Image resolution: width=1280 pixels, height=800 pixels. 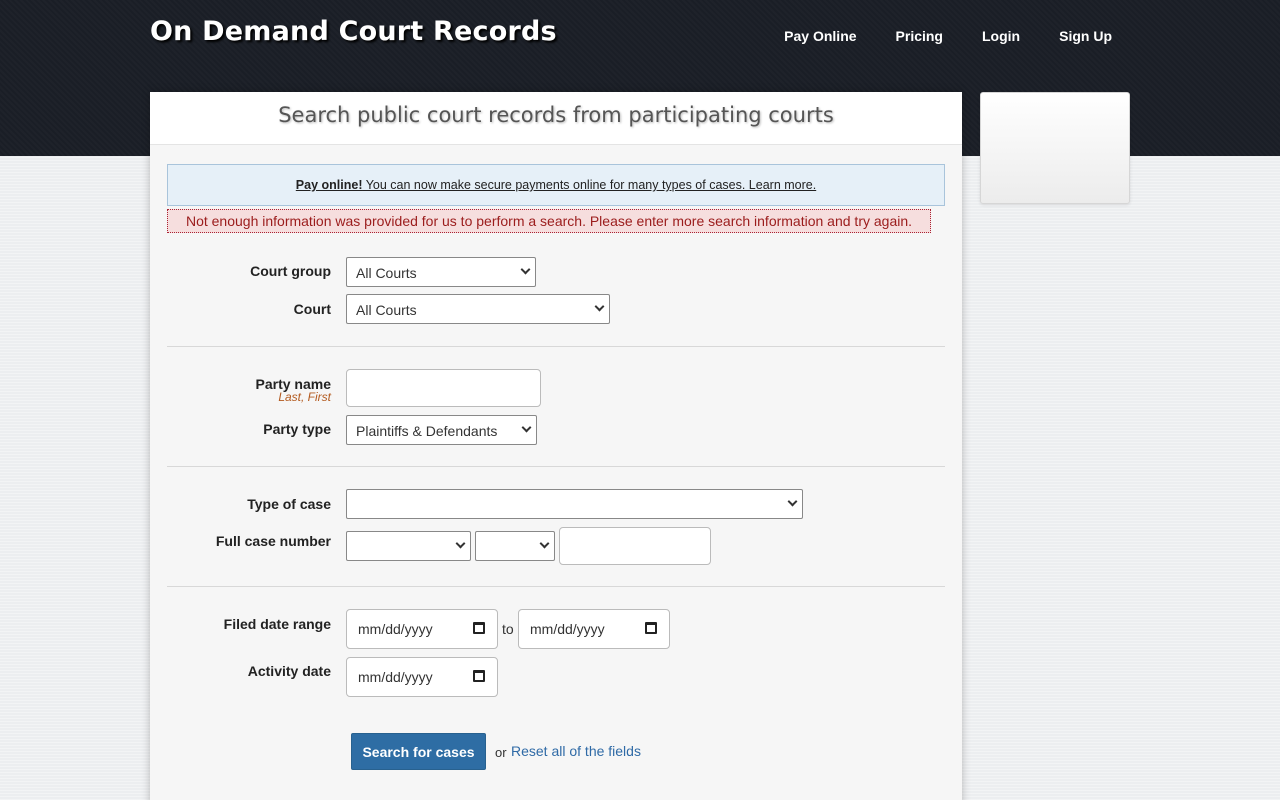 I want to click on court-select: All Courts, so click(x=478, y=309).